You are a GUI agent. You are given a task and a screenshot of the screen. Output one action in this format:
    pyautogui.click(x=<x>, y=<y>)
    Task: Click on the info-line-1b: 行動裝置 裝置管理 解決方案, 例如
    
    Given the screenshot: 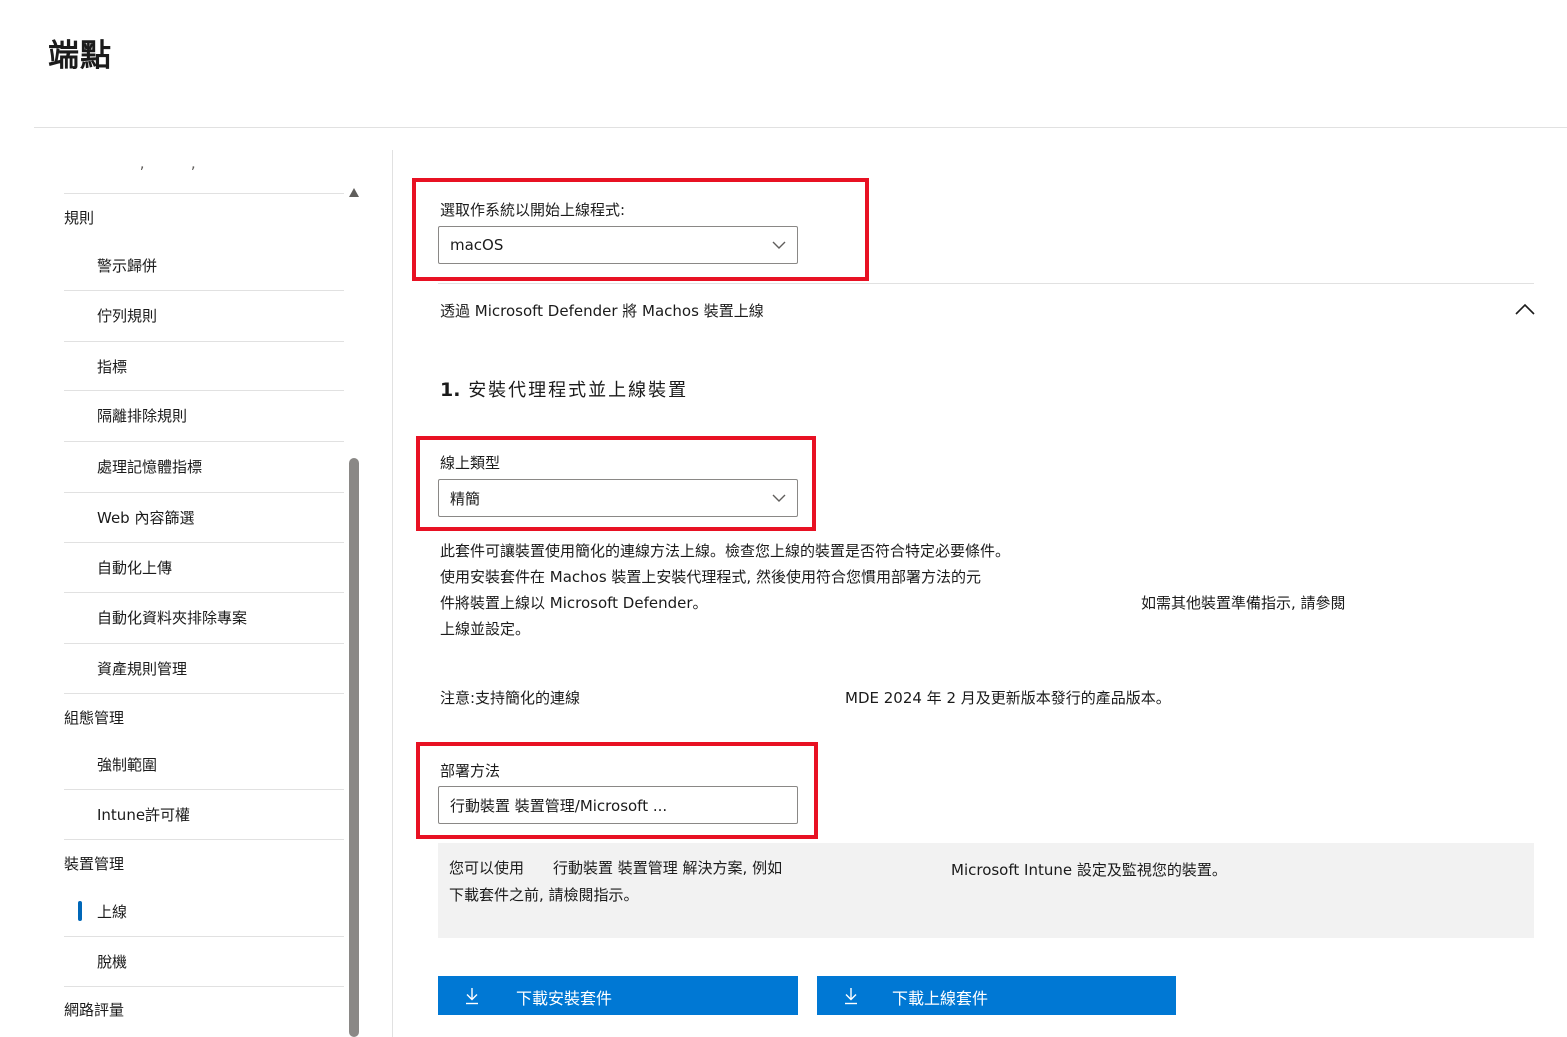 What is the action you would take?
    pyautogui.click(x=668, y=868)
    